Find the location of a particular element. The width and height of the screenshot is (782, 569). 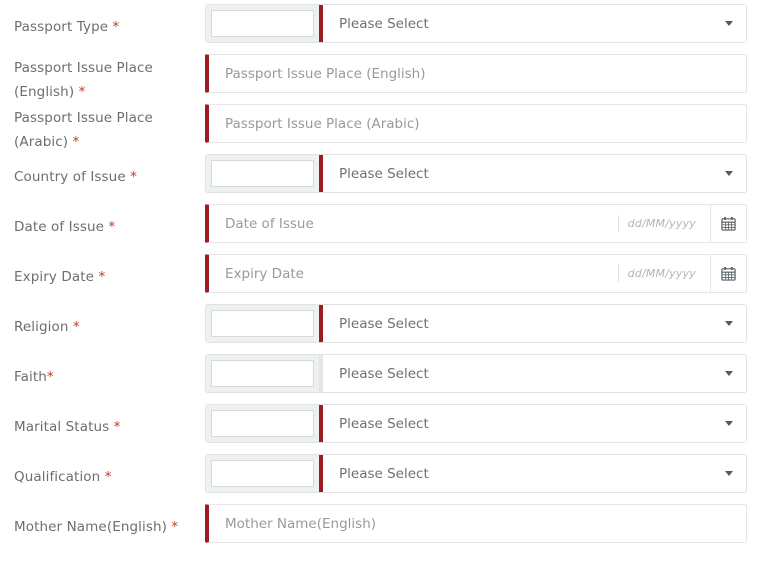

select-placeholder-country-of-issue: Please Select is located at coordinates (517, 173).